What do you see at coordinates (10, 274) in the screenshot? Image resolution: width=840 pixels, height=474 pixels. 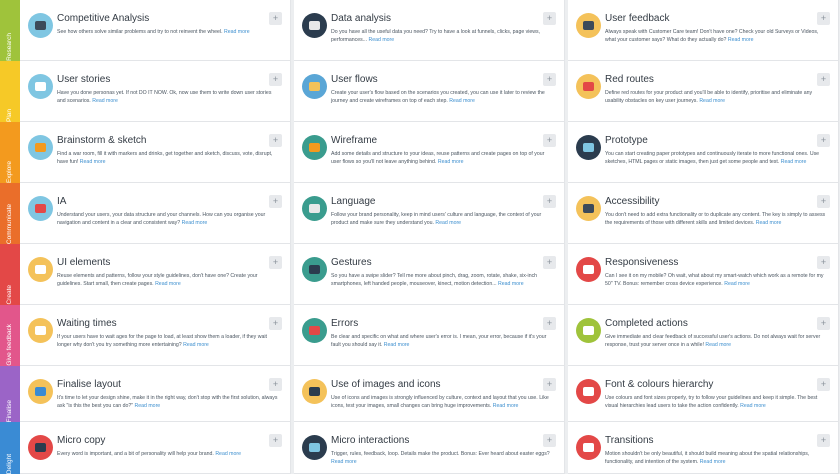 I see `phase-tab-create: Create` at bounding box center [10, 274].